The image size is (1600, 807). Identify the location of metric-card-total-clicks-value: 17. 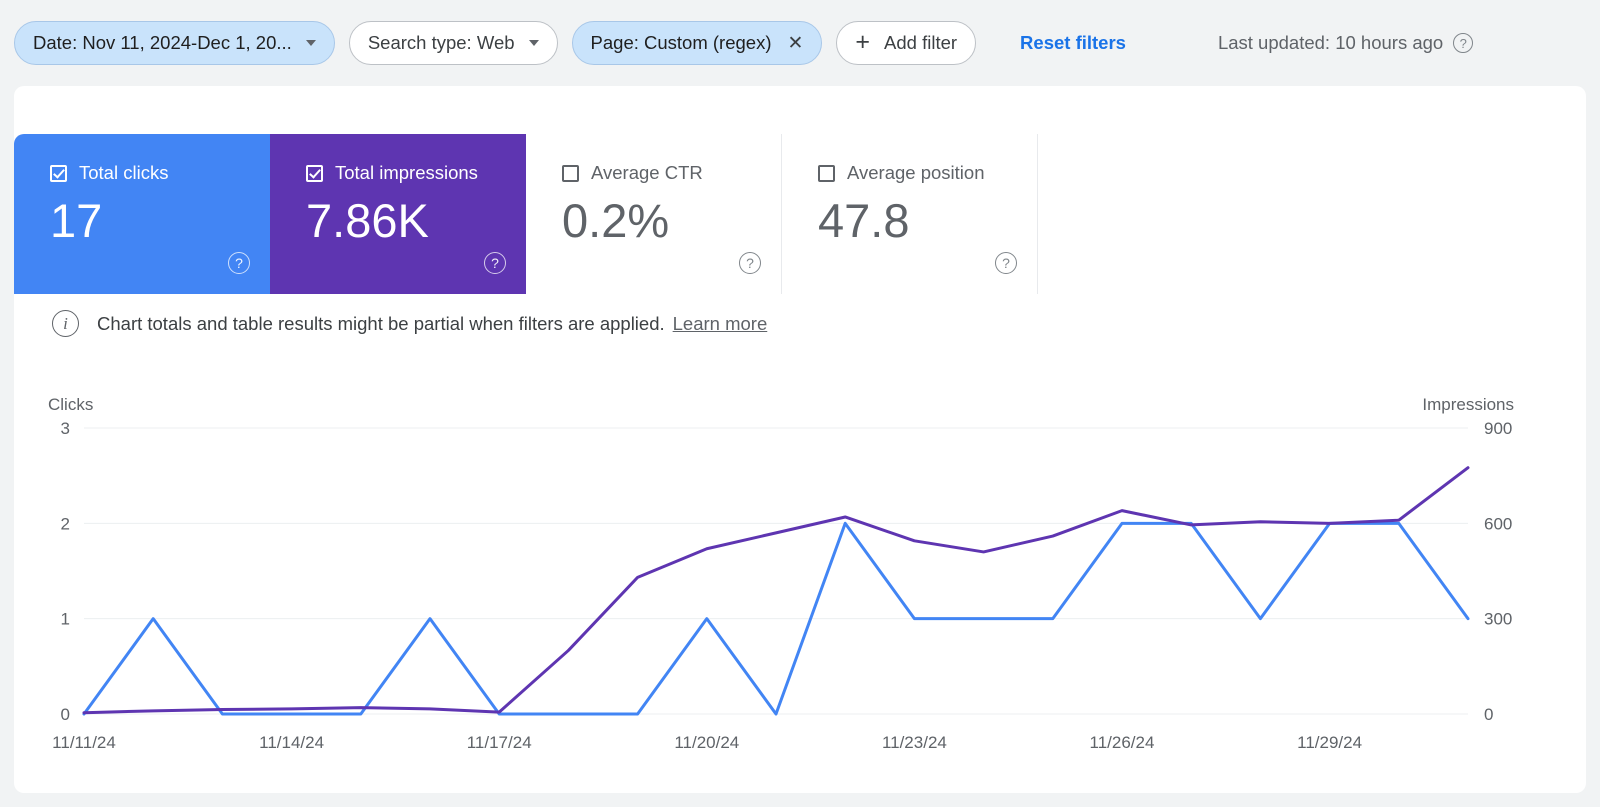
(76, 220).